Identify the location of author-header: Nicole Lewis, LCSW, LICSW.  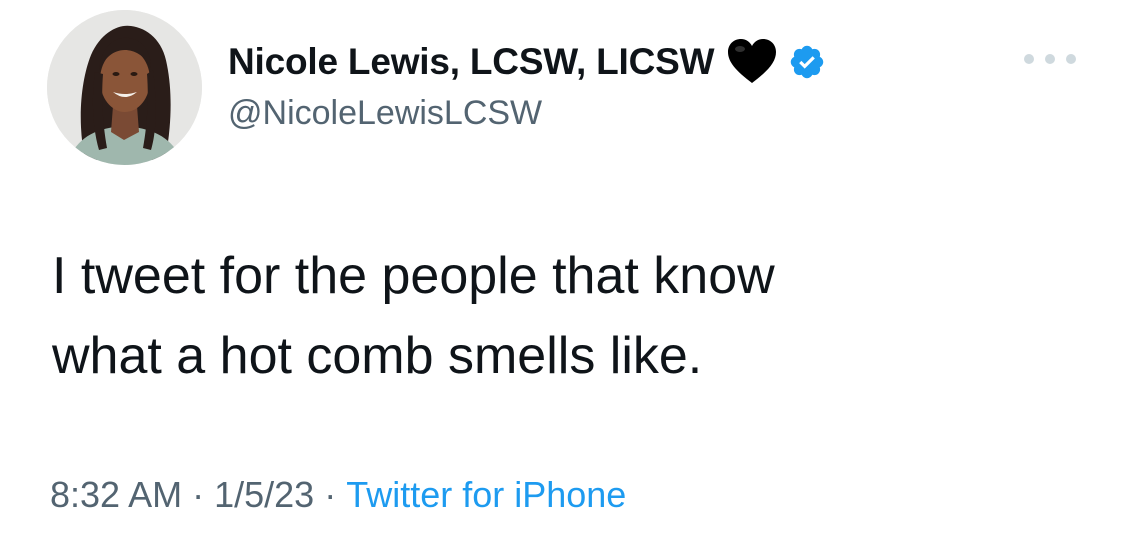
(527, 62).